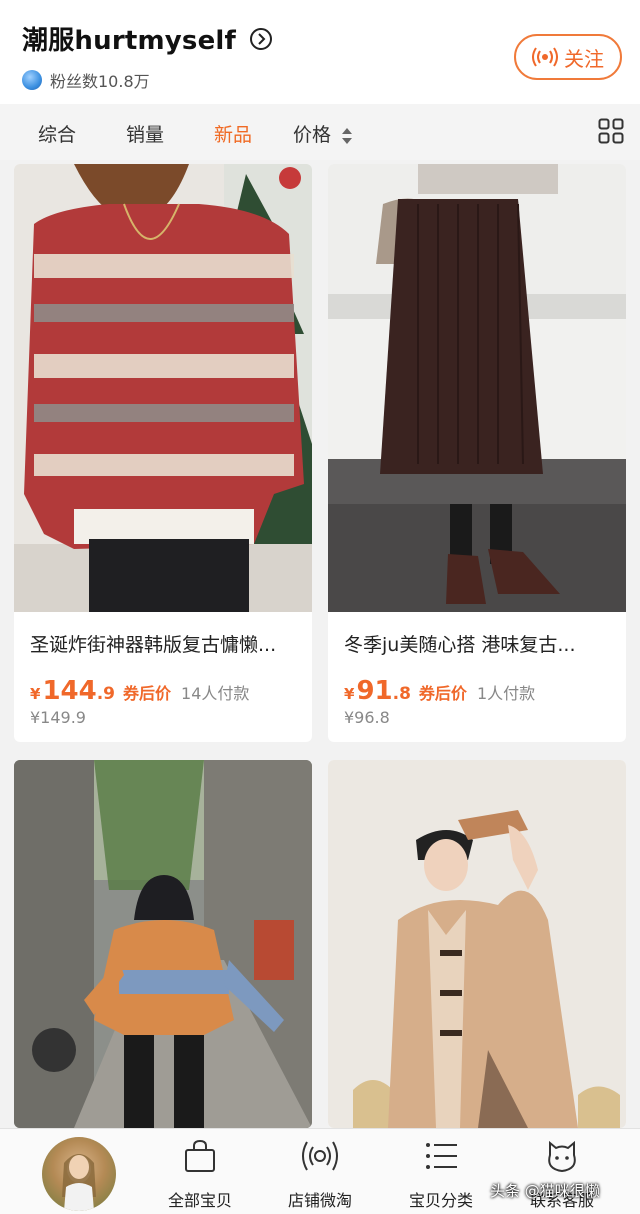 Image resolution: width=640 pixels, height=1214 pixels. Describe the element at coordinates (611, 131) in the screenshot. I see `grid-layout-icon` at that location.